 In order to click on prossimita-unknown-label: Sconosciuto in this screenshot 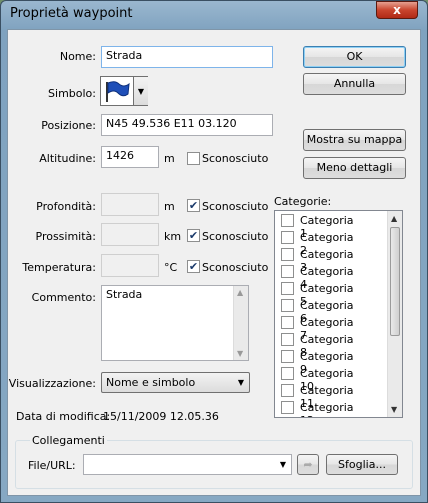, I will do `click(235, 236)`.